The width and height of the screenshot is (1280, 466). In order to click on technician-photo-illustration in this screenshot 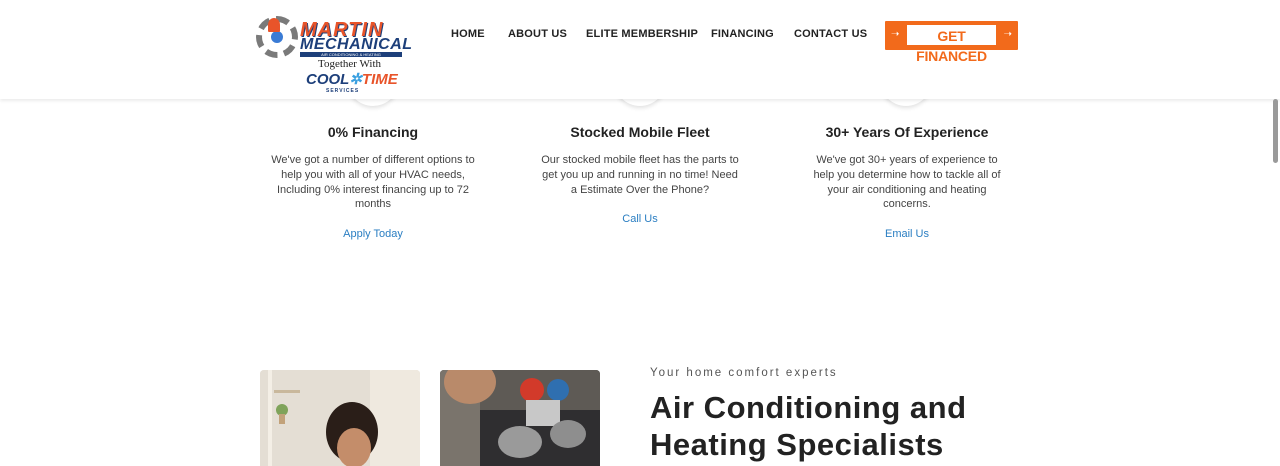, I will do `click(520, 418)`.